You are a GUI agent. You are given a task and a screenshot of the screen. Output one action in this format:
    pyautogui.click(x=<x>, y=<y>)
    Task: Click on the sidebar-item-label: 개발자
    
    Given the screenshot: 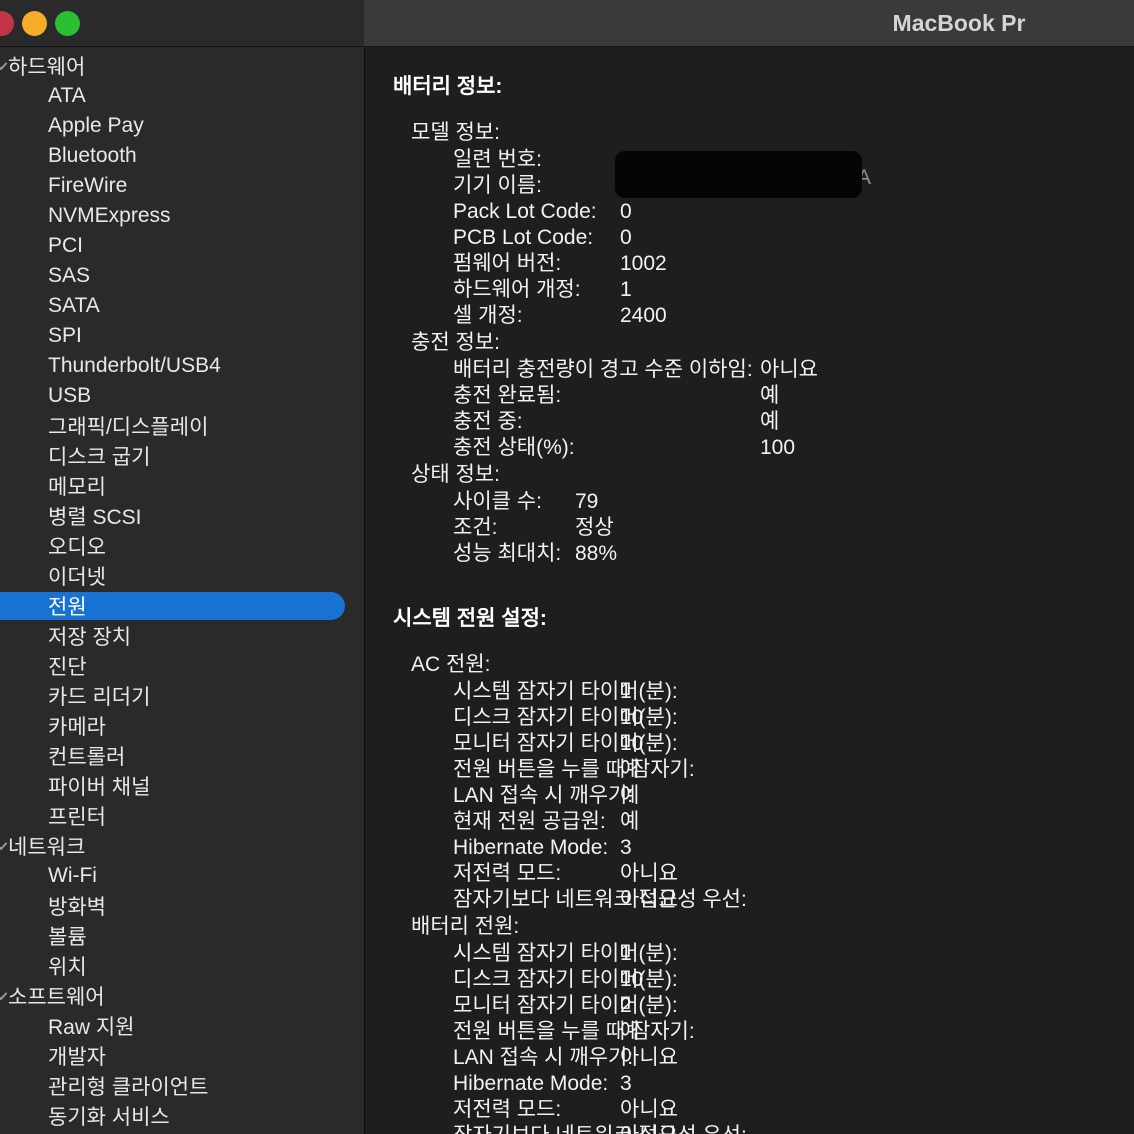 What is the action you would take?
    pyautogui.click(x=77, y=1057)
    